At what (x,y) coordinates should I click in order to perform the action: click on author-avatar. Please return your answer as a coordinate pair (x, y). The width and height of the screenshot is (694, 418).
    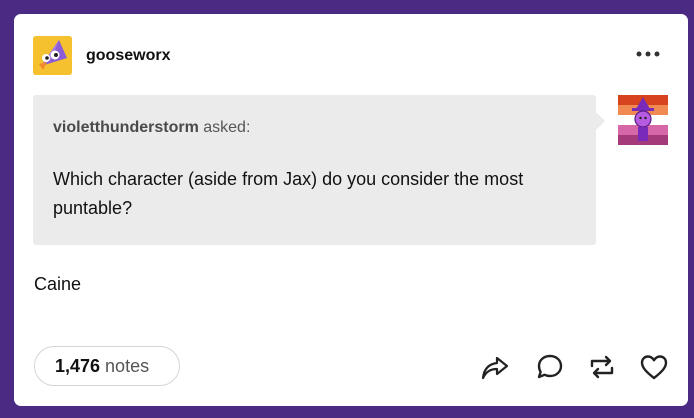
    Looking at the image, I should click on (52, 55).